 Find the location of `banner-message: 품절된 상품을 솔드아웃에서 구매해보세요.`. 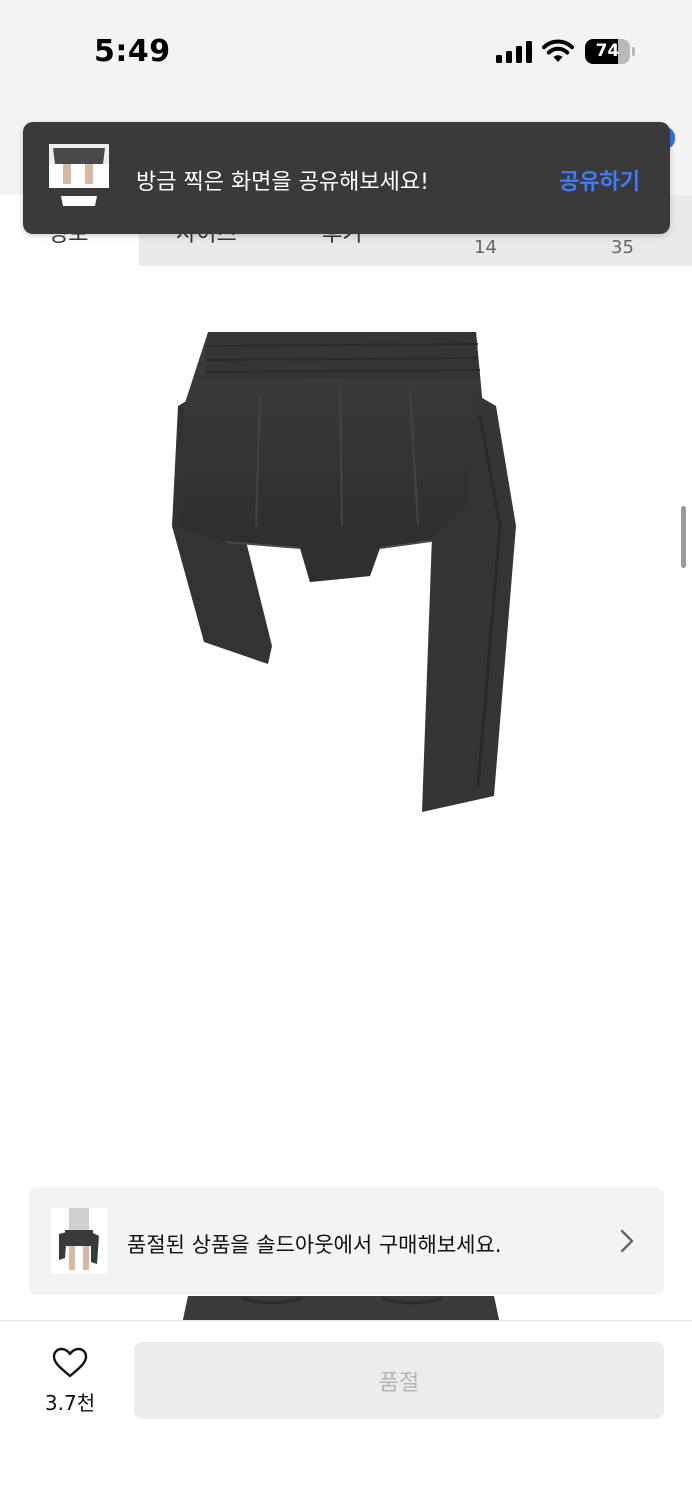

banner-message: 품절된 상품을 솔드아웃에서 구매해보세요. is located at coordinates (314, 1245).